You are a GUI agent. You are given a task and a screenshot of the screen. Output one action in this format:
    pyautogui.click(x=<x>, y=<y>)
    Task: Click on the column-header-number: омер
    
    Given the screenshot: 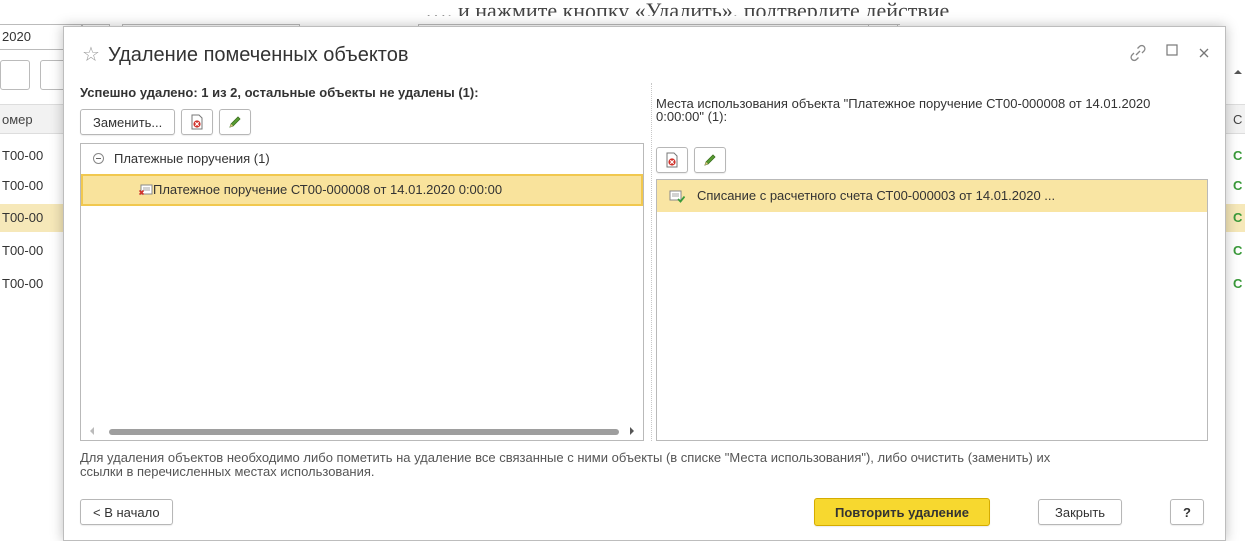 What is the action you would take?
    pyautogui.click(x=17, y=119)
    